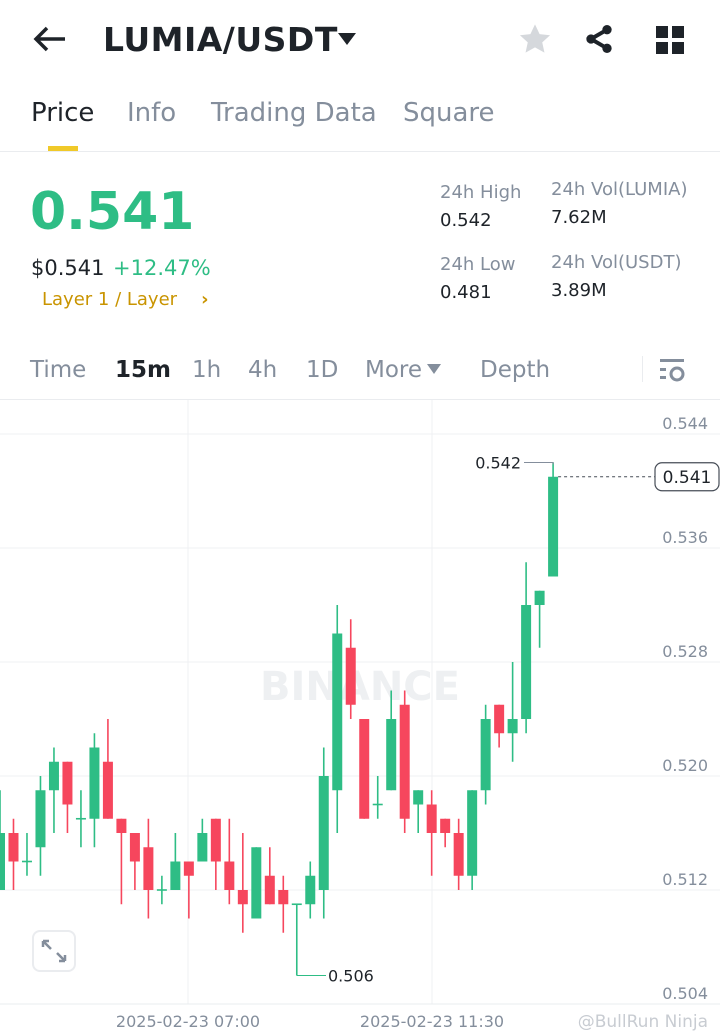  Describe the element at coordinates (54, 951) in the screenshot. I see `fullscreen-button` at that location.